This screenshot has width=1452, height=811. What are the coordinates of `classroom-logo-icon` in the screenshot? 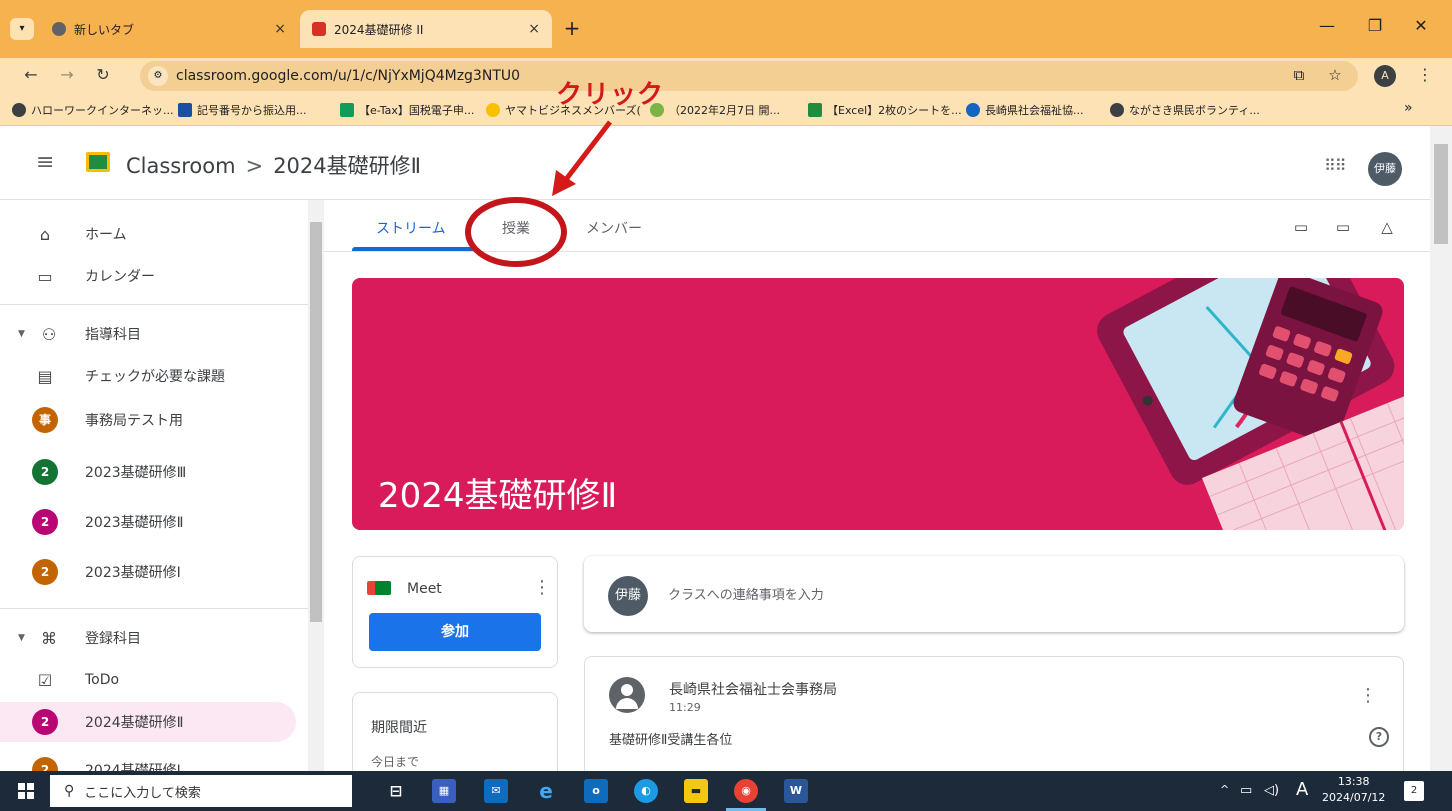 It's located at (98, 162).